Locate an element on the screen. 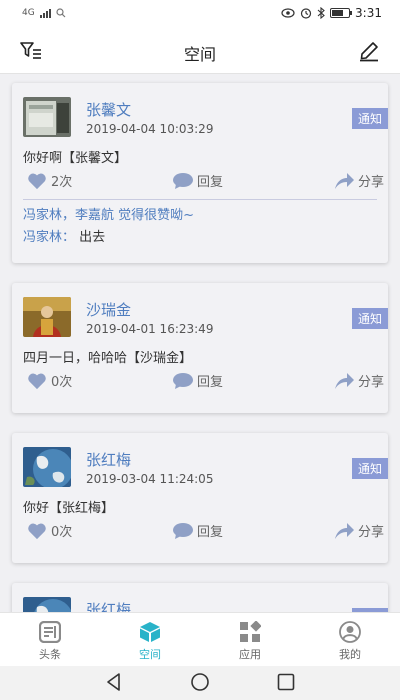 This screenshot has width=400, height=700. eye-icon is located at coordinates (288, 13).